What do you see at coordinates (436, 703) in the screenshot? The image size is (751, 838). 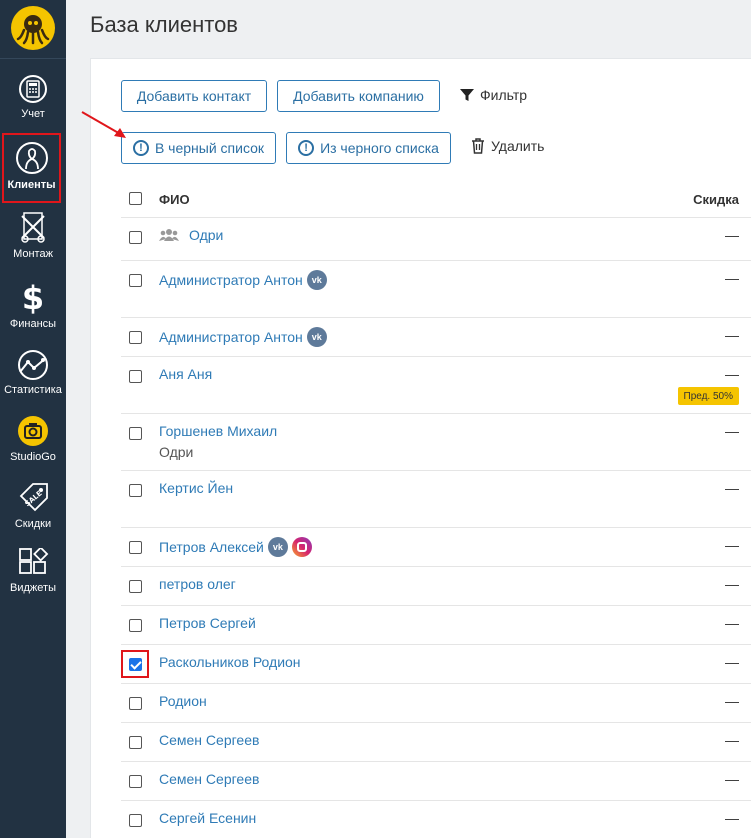 I see `table-row: Родион —` at bounding box center [436, 703].